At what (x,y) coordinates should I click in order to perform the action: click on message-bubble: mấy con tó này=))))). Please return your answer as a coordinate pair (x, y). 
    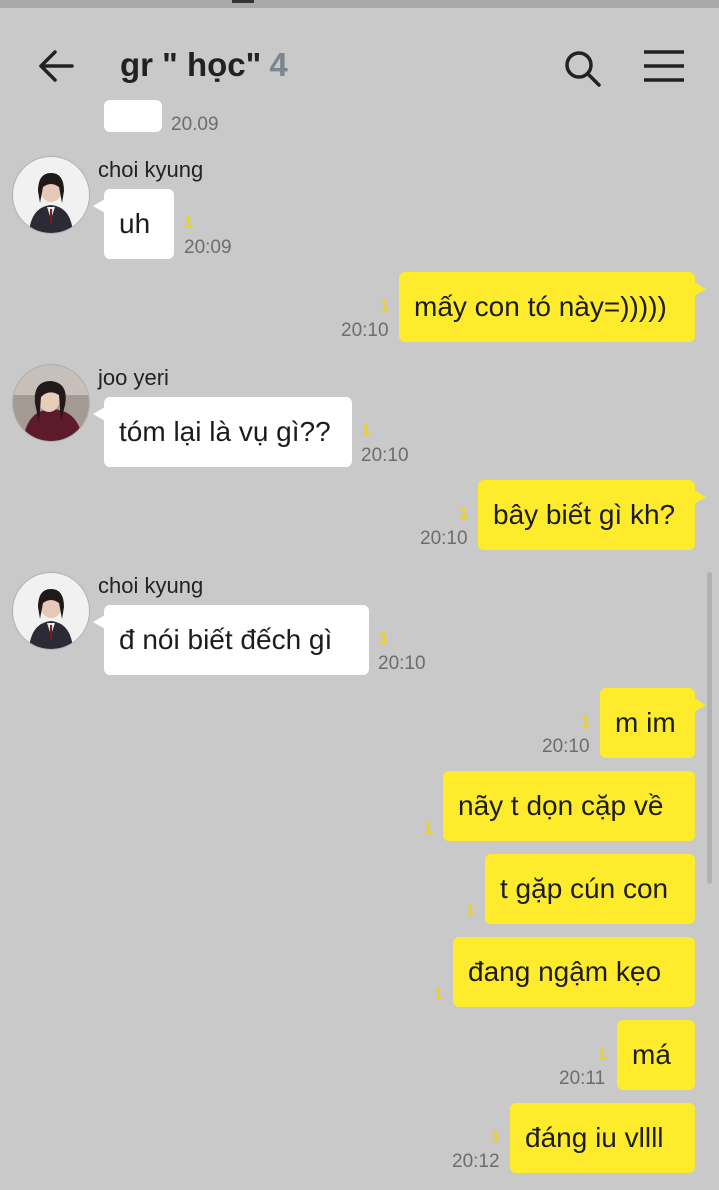
    Looking at the image, I should click on (552, 307).